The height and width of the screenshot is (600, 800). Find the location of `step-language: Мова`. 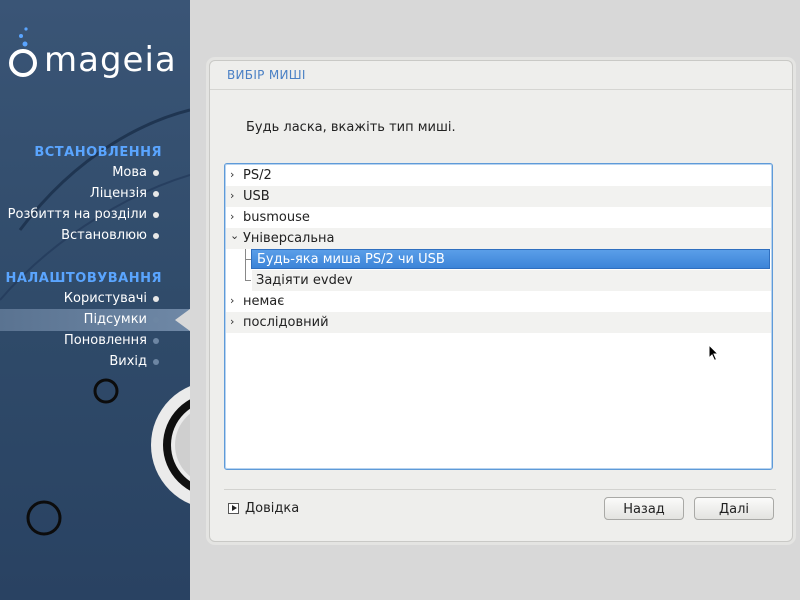

step-language: Мова is located at coordinates (129, 172).